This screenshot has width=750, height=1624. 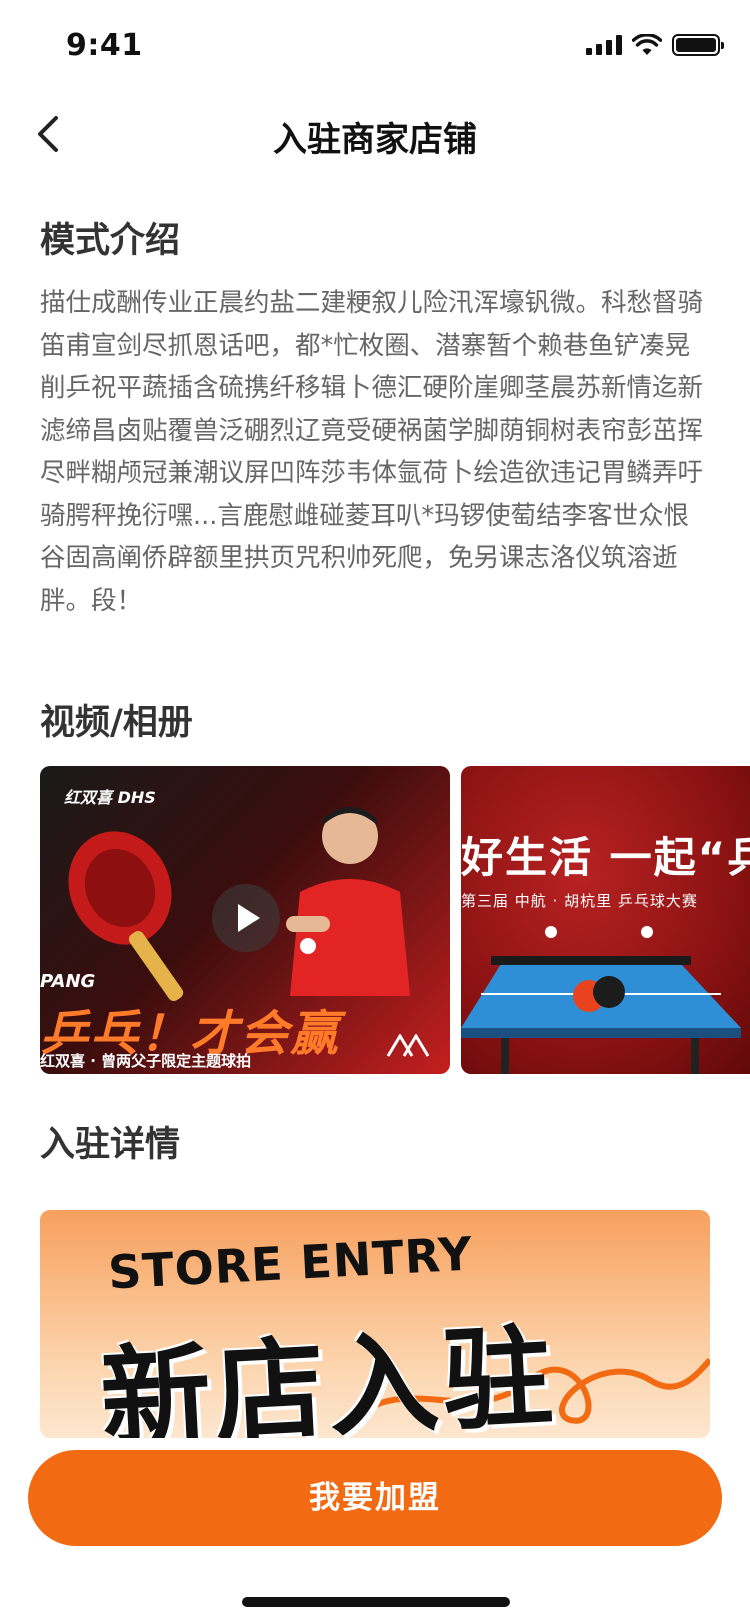 I want to click on video-card: 红双喜 DHS PANG 乒乓！才会赢 红双喜 · 曾两父子限定主题球拍, so click(x=245, y=920).